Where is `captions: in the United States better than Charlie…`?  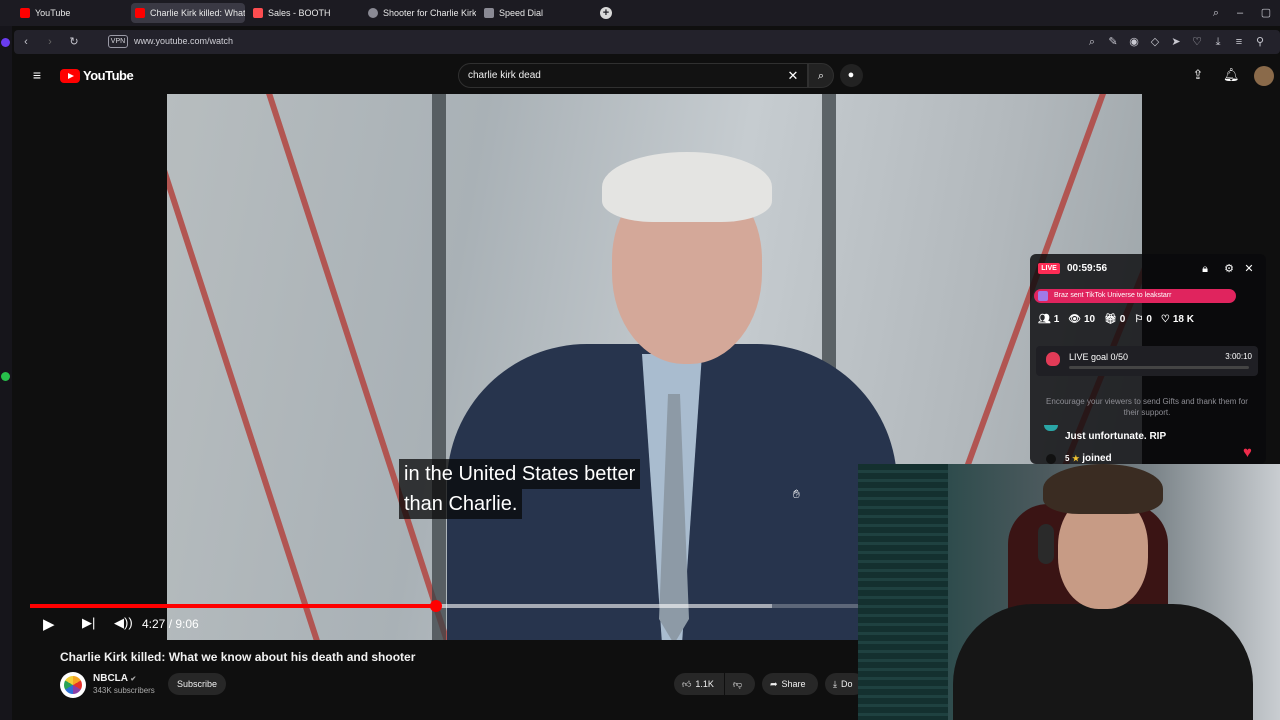
captions: in the United States better than Charlie… is located at coordinates (520, 489).